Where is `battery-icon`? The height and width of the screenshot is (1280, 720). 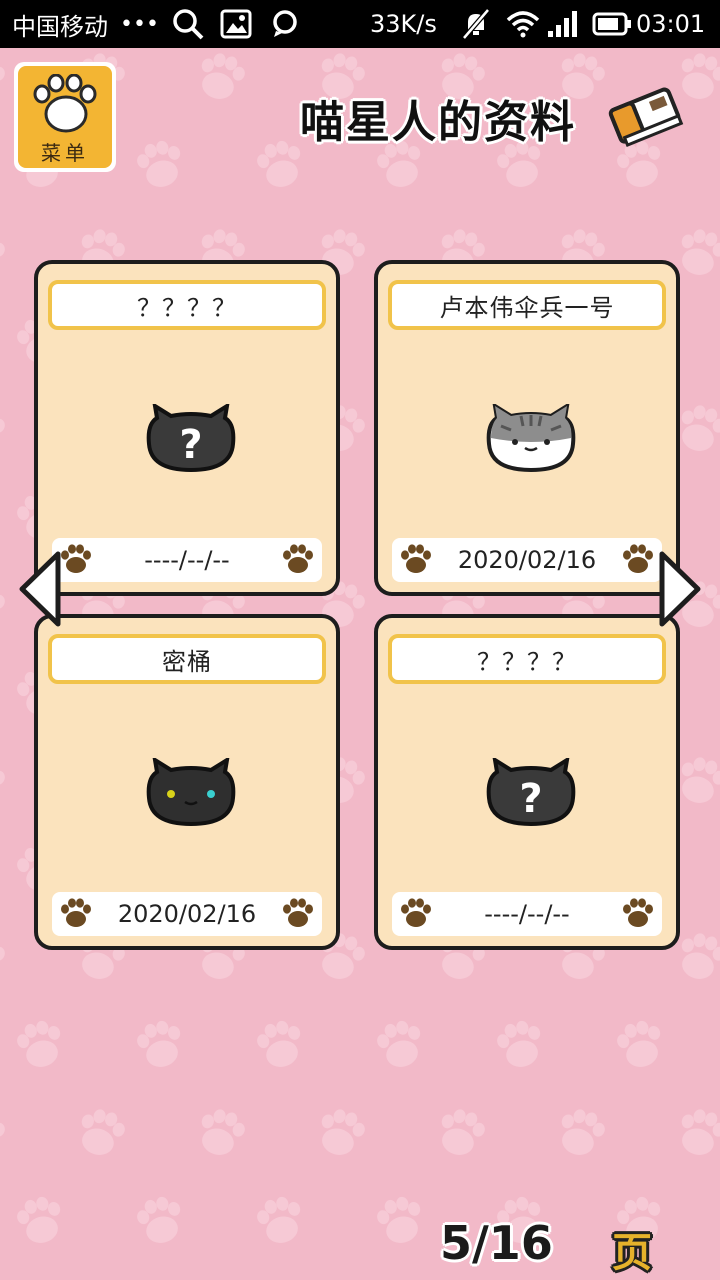
battery-icon is located at coordinates (612, 24).